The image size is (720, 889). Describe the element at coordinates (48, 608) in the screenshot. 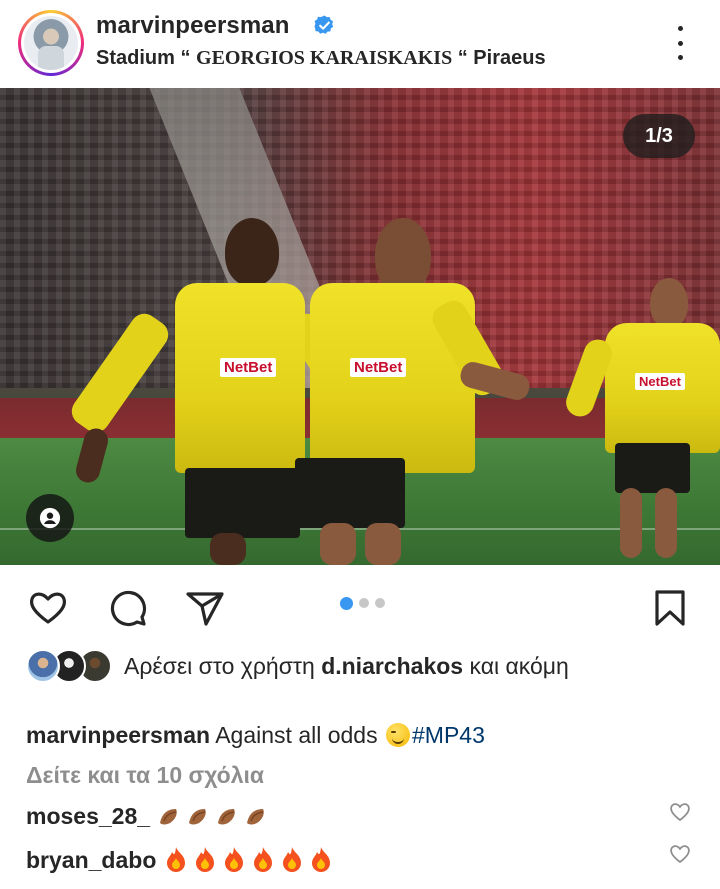

I see `heart-icon` at that location.